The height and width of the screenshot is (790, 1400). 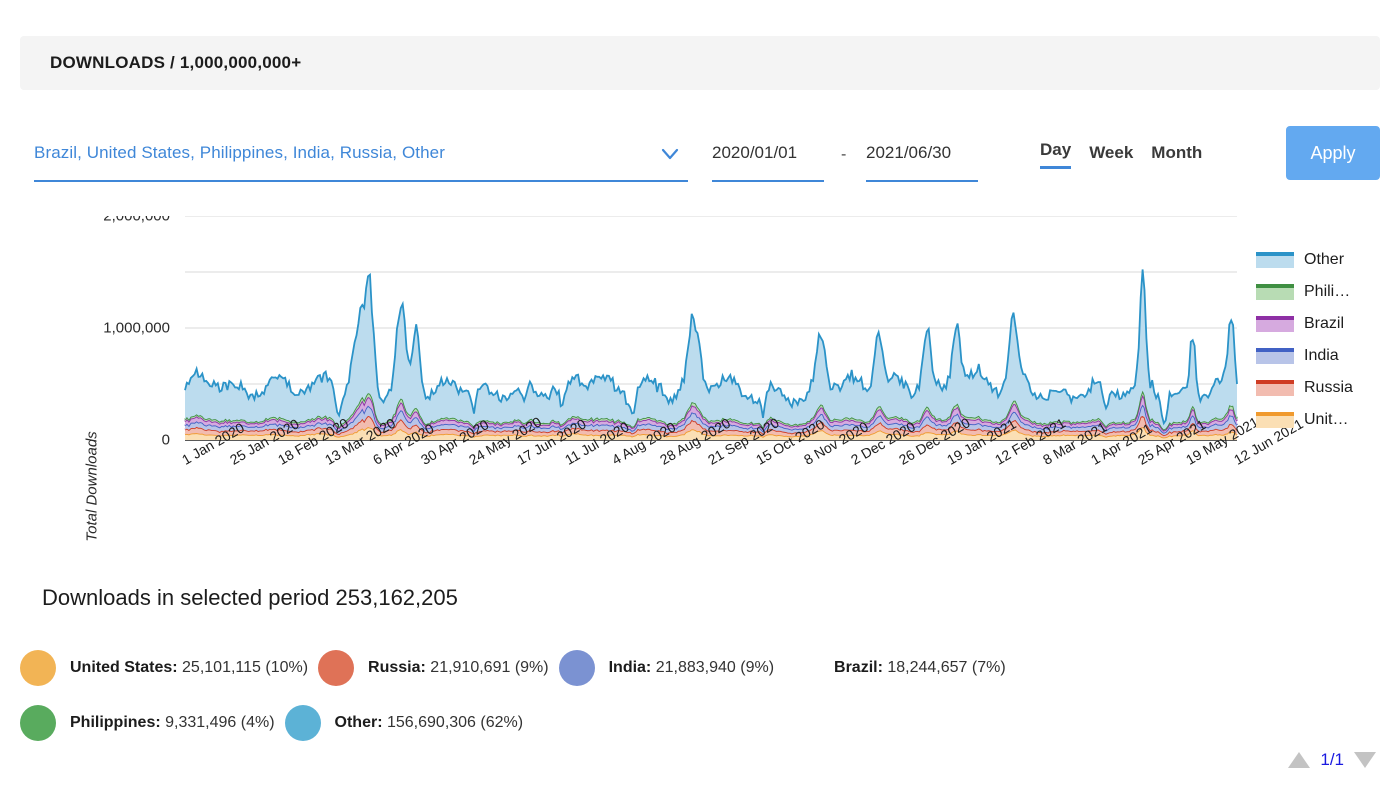 I want to click on country-stat: Russia: 21,910,691 (9%), so click(x=433, y=667).